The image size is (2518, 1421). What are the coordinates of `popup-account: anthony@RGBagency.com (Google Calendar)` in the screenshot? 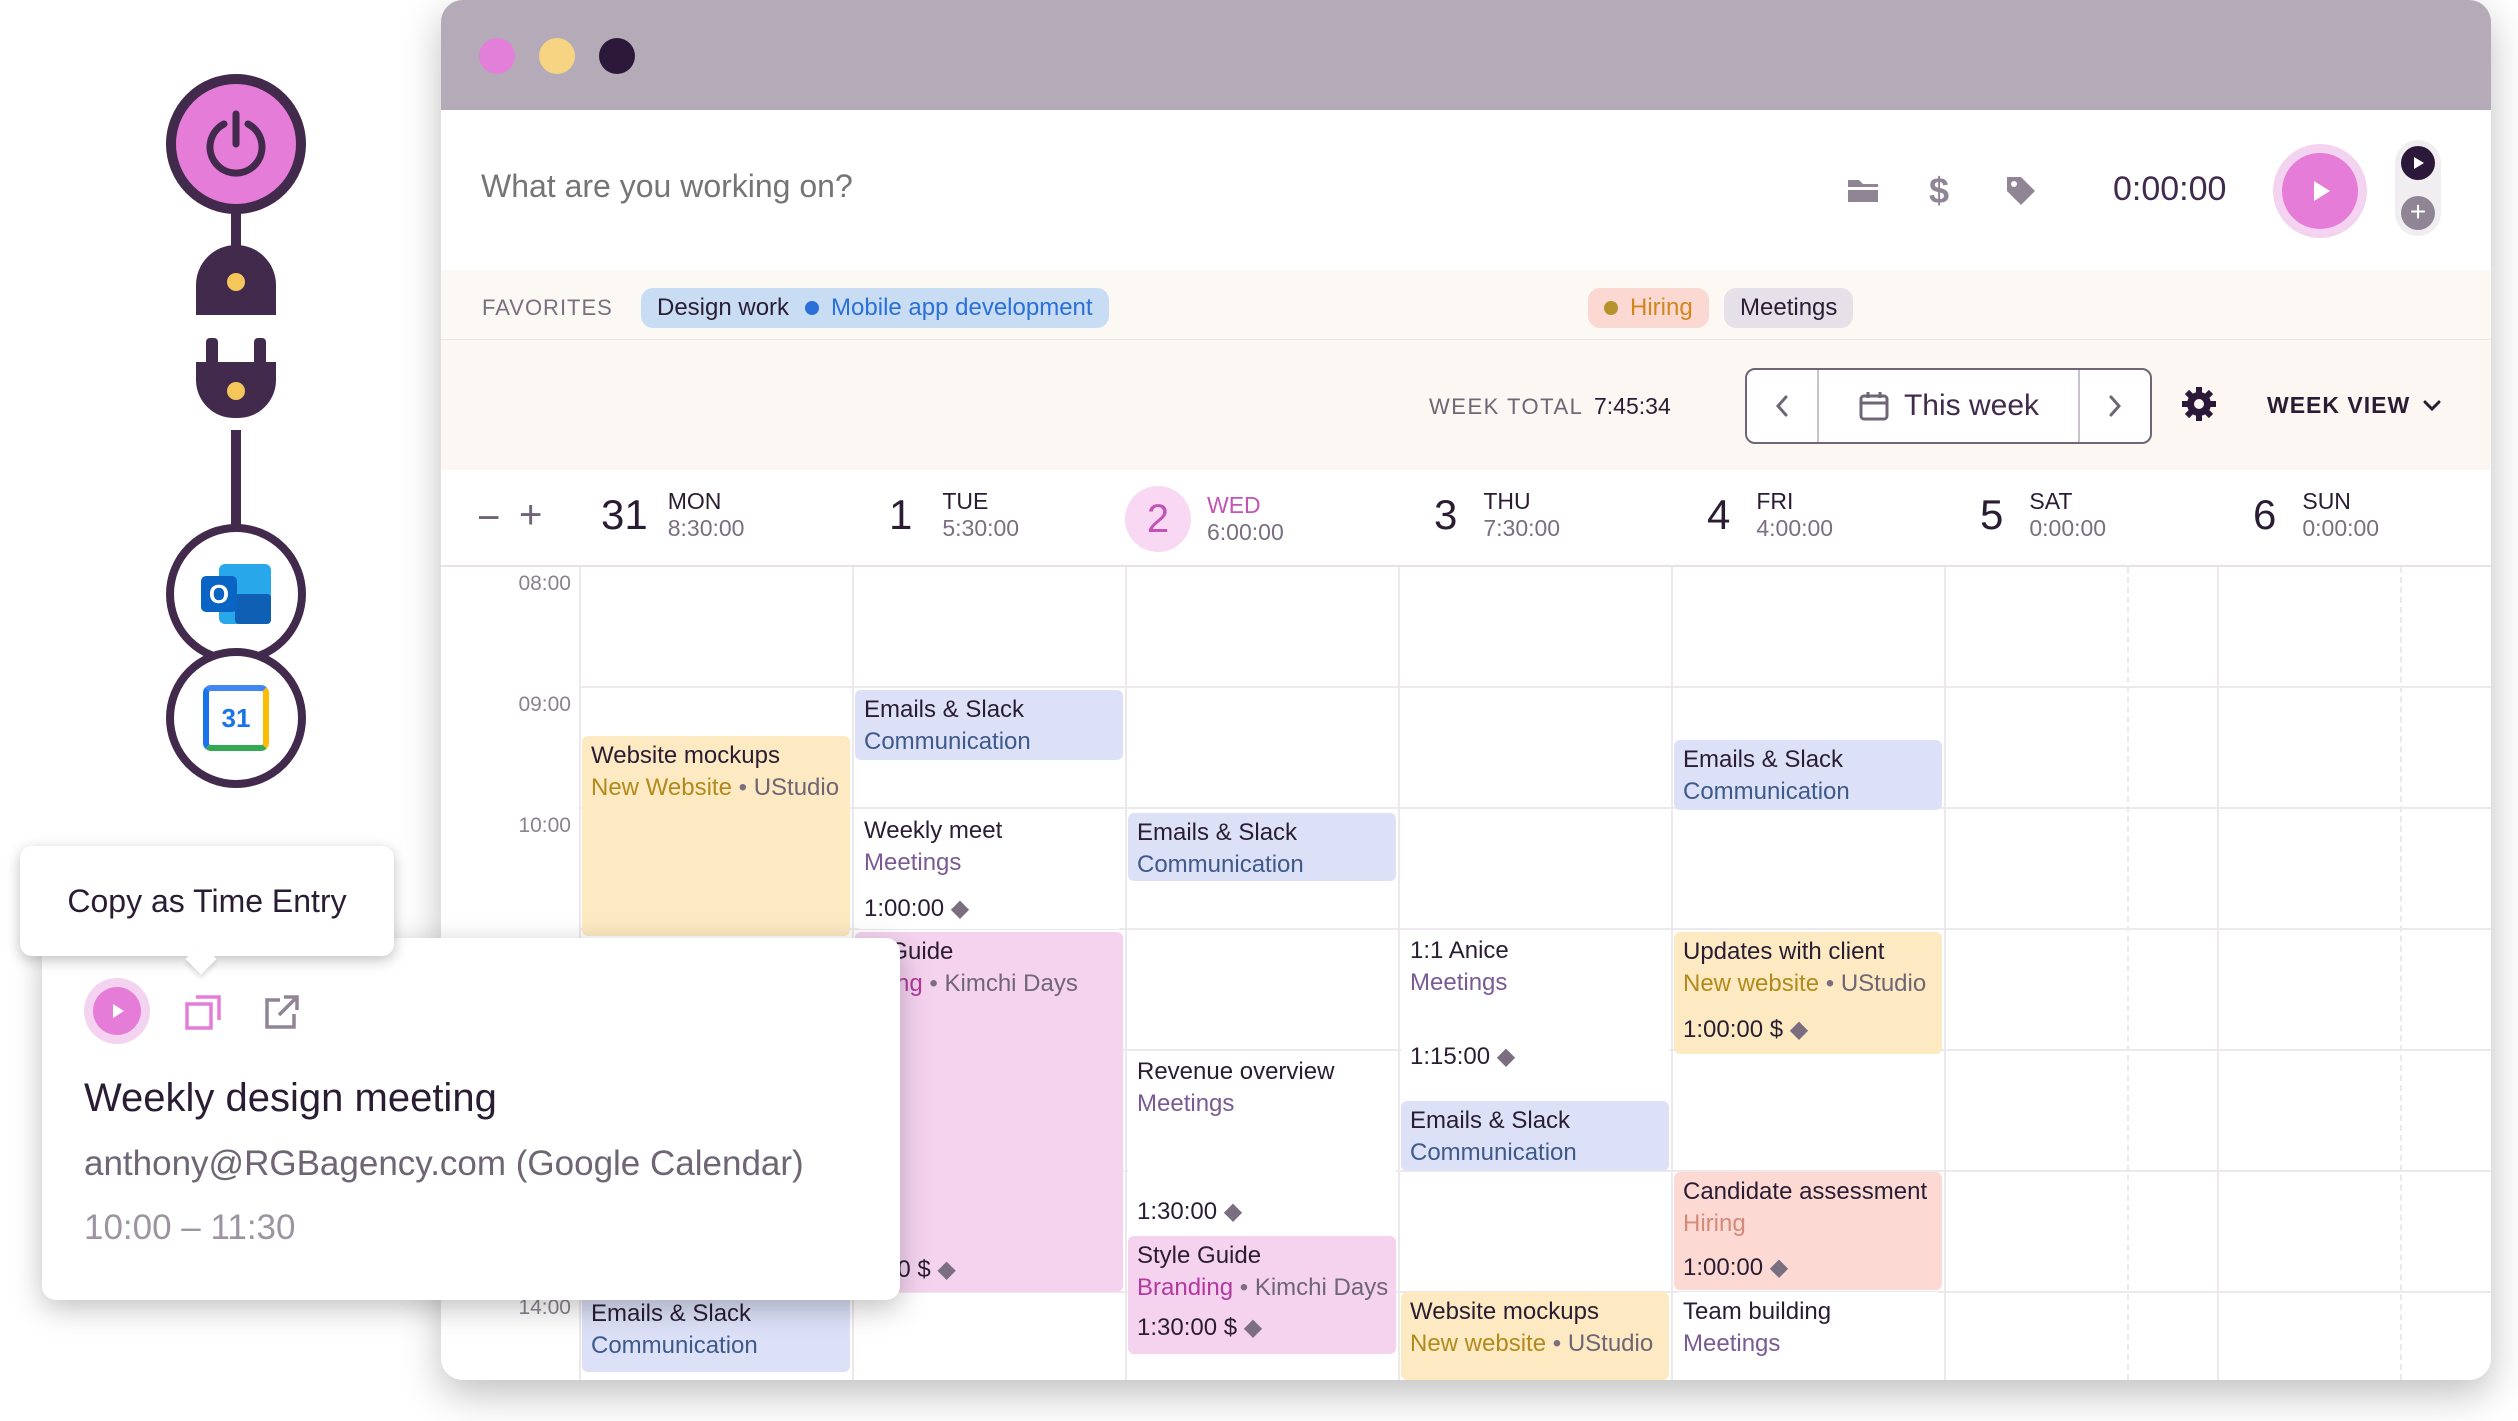 It's located at (444, 1163).